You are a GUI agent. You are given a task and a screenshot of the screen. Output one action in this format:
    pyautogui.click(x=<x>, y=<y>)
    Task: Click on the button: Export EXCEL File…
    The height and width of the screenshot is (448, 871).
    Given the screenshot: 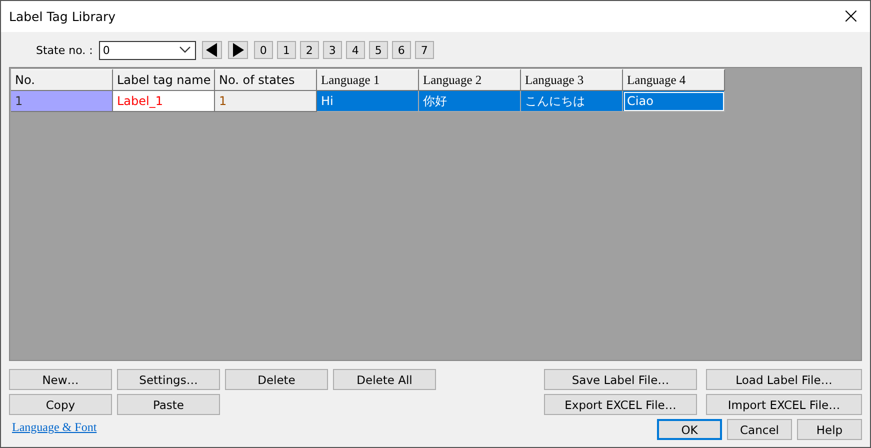 What is the action you would take?
    pyautogui.click(x=620, y=404)
    